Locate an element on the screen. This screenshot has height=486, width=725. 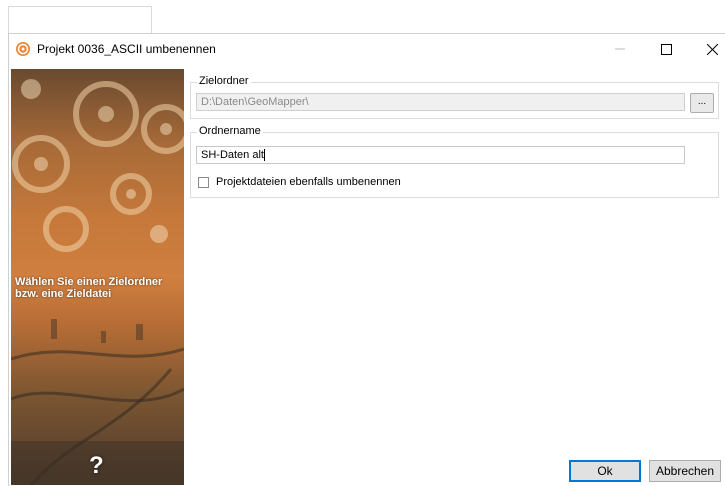
maximize-button is located at coordinates (666, 49).